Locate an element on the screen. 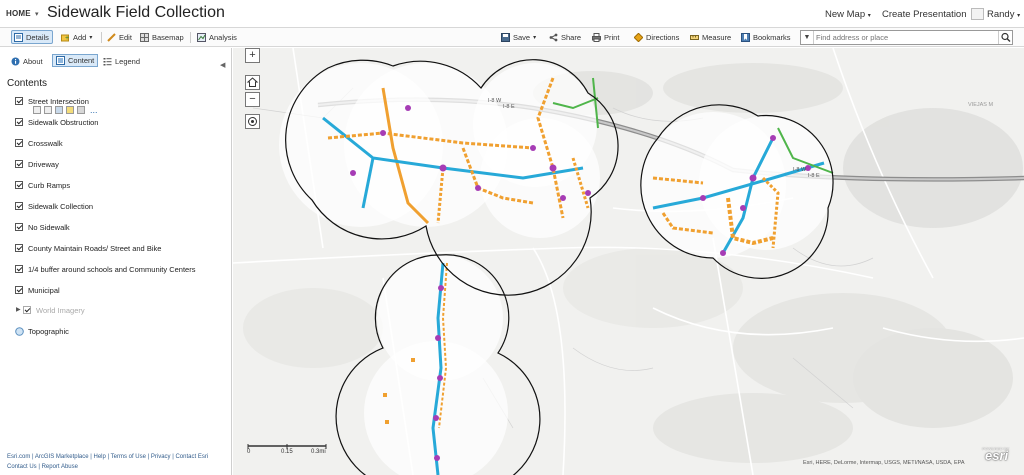  new-map-menu: New Map ▾ is located at coordinates (848, 14).